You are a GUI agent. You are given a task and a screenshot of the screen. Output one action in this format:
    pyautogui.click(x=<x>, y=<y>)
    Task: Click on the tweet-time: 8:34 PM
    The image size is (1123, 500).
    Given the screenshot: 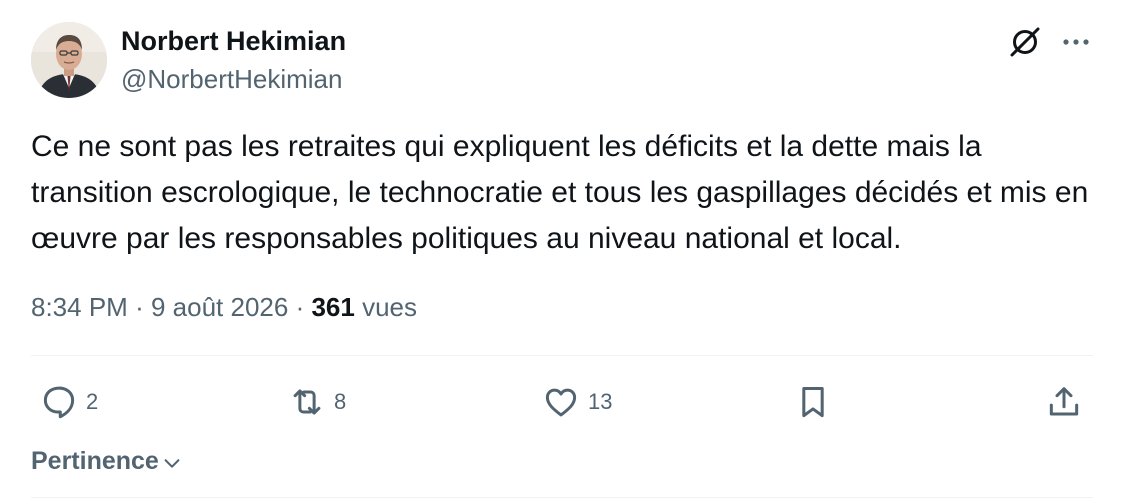 What is the action you would take?
    pyautogui.click(x=79, y=307)
    